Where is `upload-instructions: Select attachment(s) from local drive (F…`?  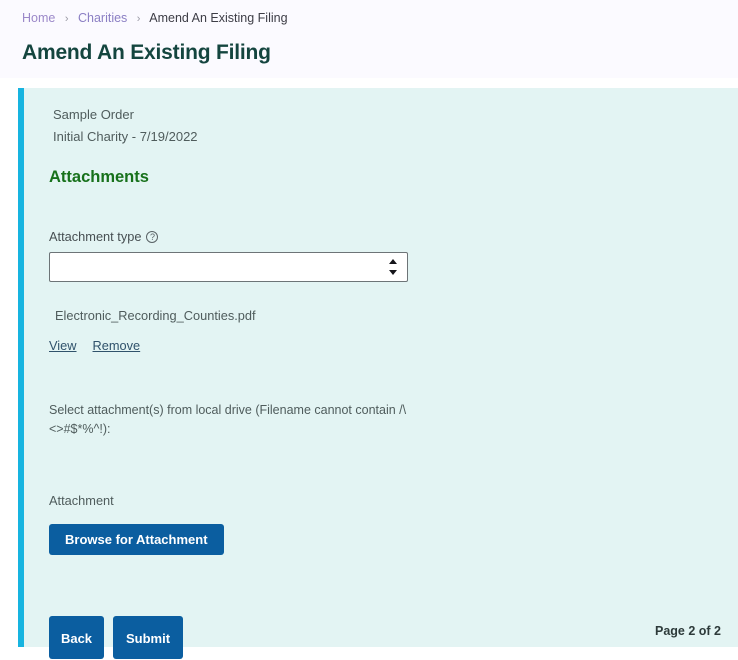 upload-instructions: Select attachment(s) from local drive (F… is located at coordinates (228, 419).